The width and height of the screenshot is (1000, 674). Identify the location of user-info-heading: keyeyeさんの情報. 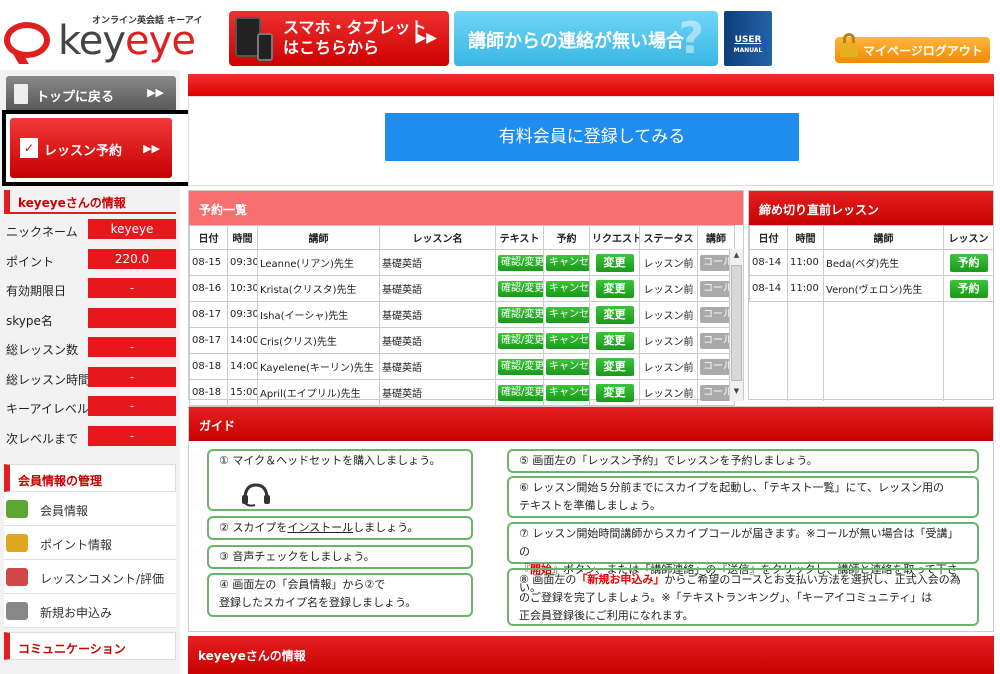
(90, 202).